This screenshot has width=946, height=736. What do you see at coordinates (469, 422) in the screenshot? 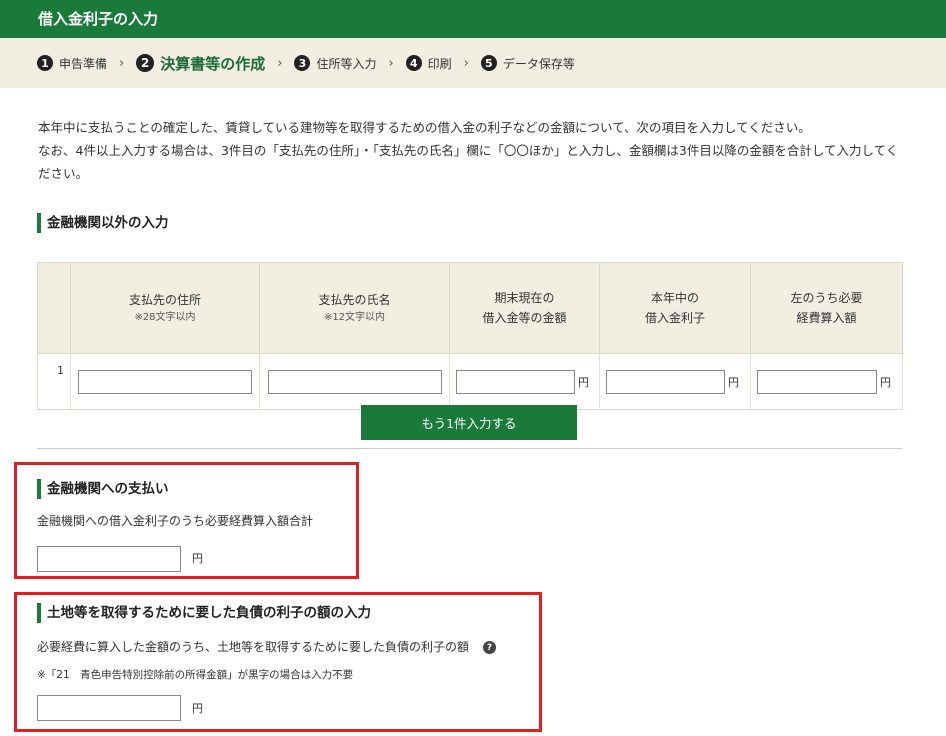
I see `add-row-button: もう1件入力する` at bounding box center [469, 422].